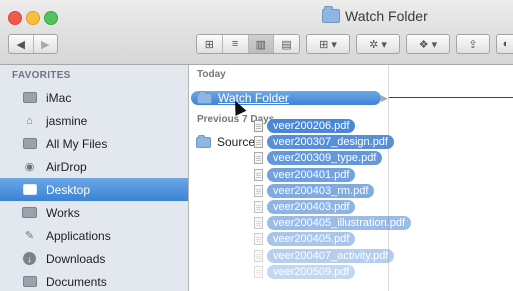 Image resolution: width=513 pixels, height=291 pixels. I want to click on list-view-button: ≡, so click(236, 44).